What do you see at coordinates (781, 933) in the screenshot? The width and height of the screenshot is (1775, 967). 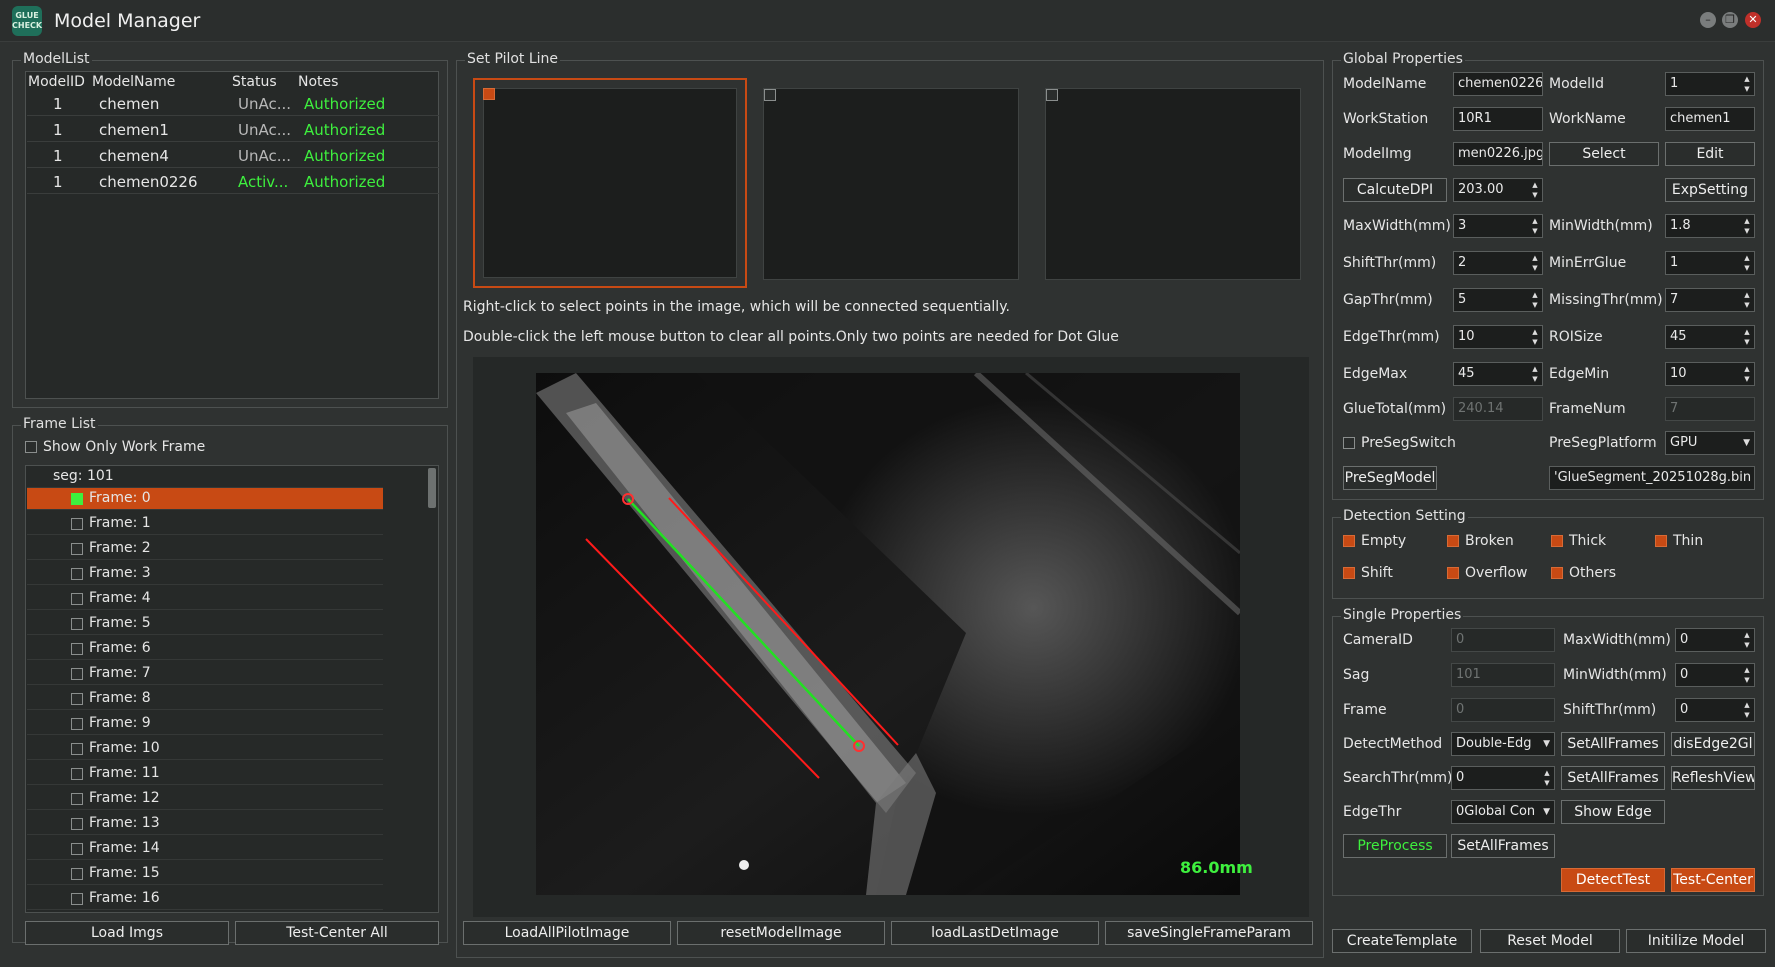 I see `reset-model-image-button: resetModelImage` at bounding box center [781, 933].